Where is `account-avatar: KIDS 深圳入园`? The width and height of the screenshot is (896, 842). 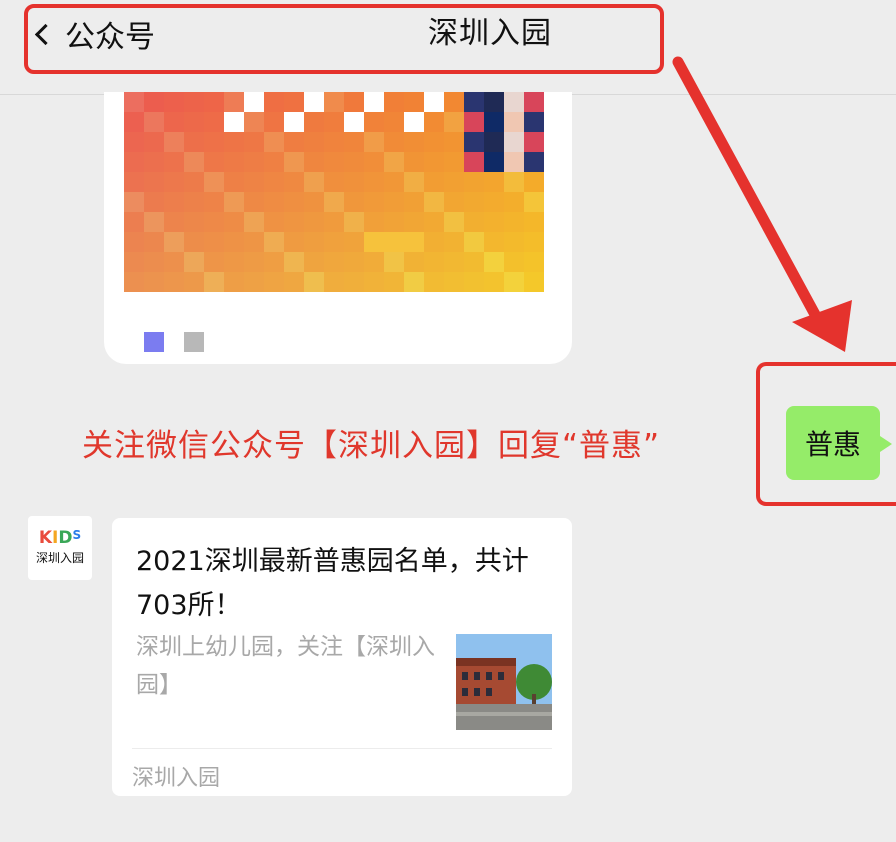 account-avatar: KIDS 深圳入园 is located at coordinates (60, 548).